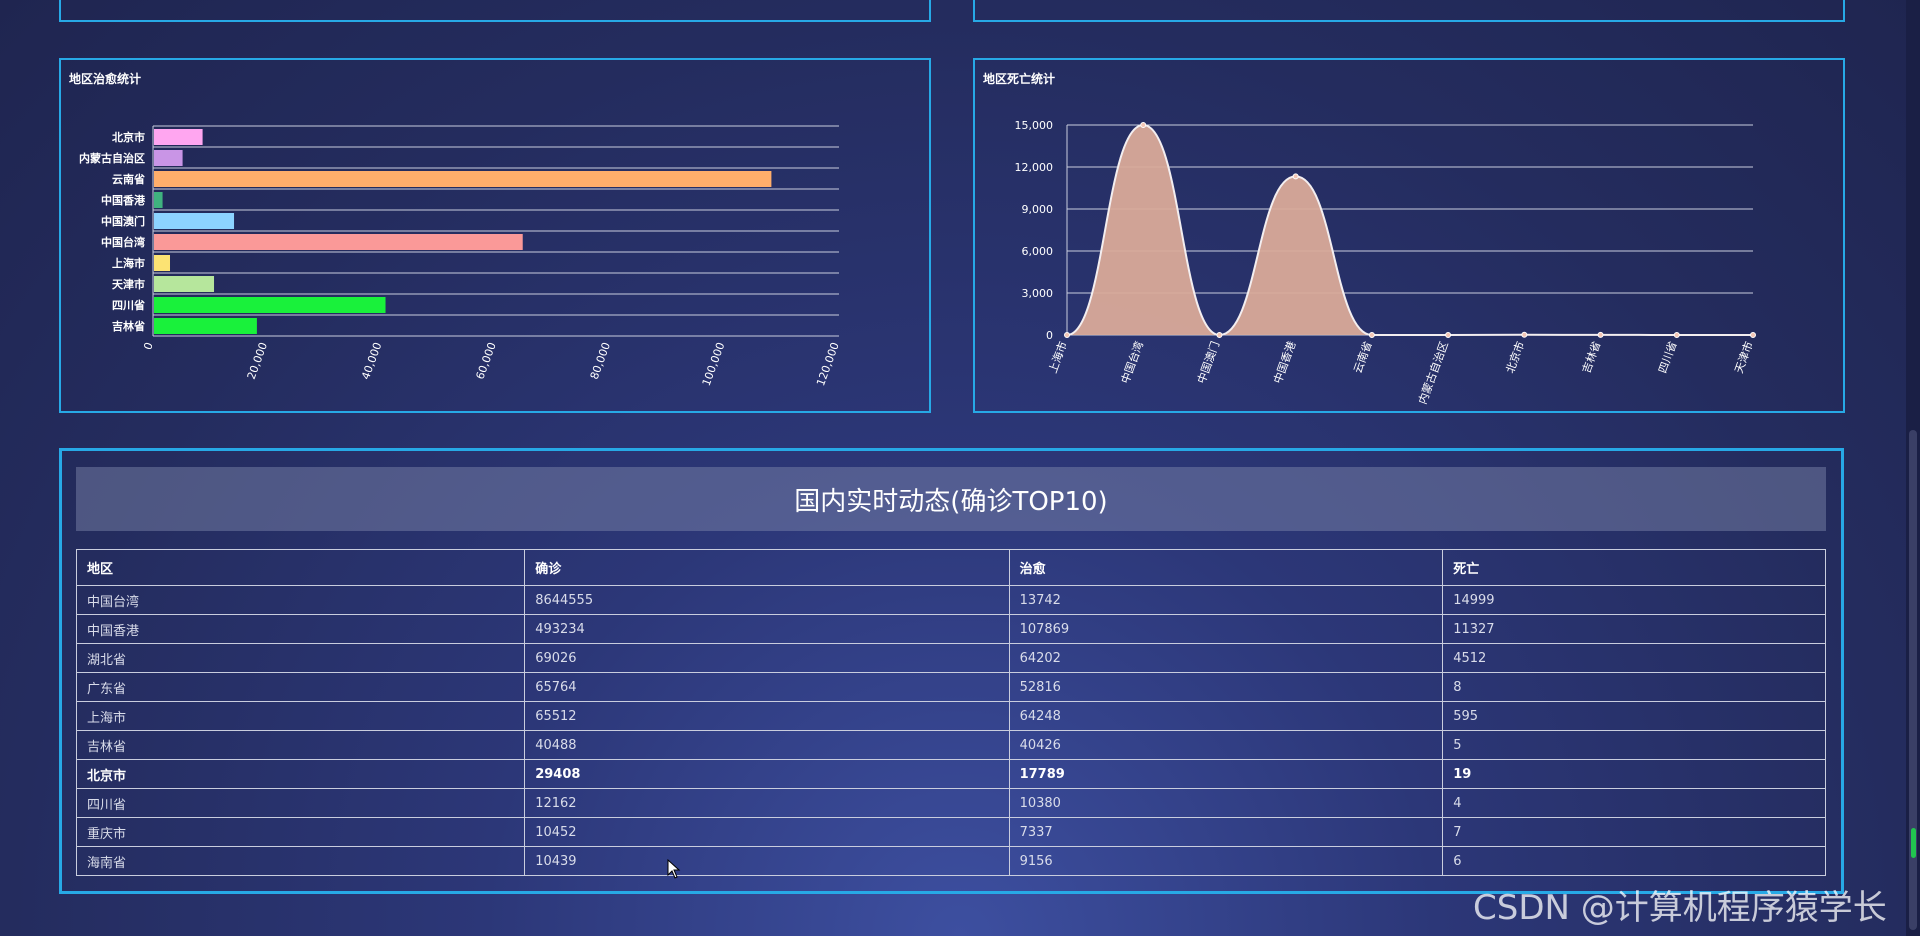 The image size is (1920, 936). What do you see at coordinates (123, 242) in the screenshot?
I see `bar-category-label: 中国台湾` at bounding box center [123, 242].